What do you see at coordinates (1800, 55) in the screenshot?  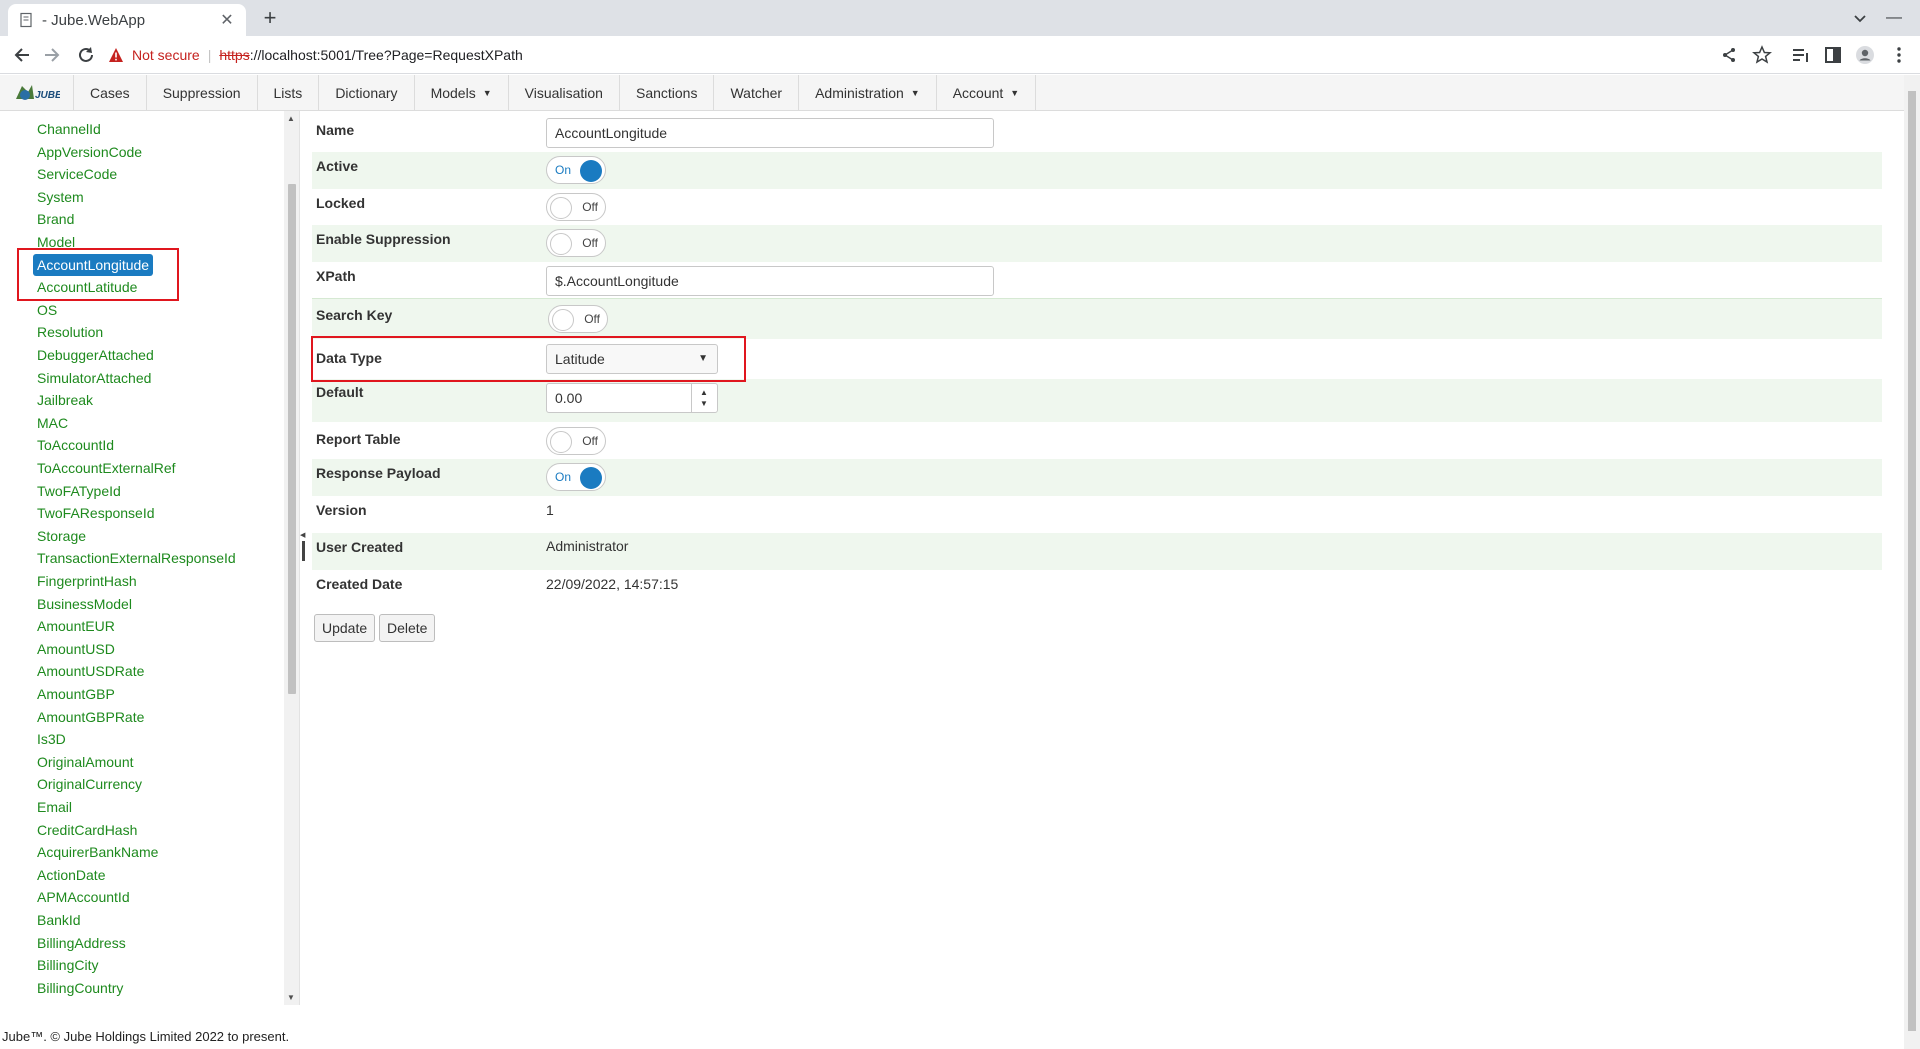 I see `reading-list-icon` at bounding box center [1800, 55].